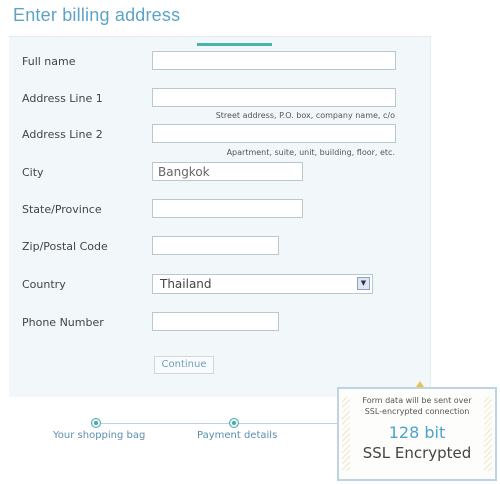 The image size is (500, 484). Describe the element at coordinates (170, 430) in the screenshot. I see `checkout-steps: Your shopping bag Payment details` at that location.